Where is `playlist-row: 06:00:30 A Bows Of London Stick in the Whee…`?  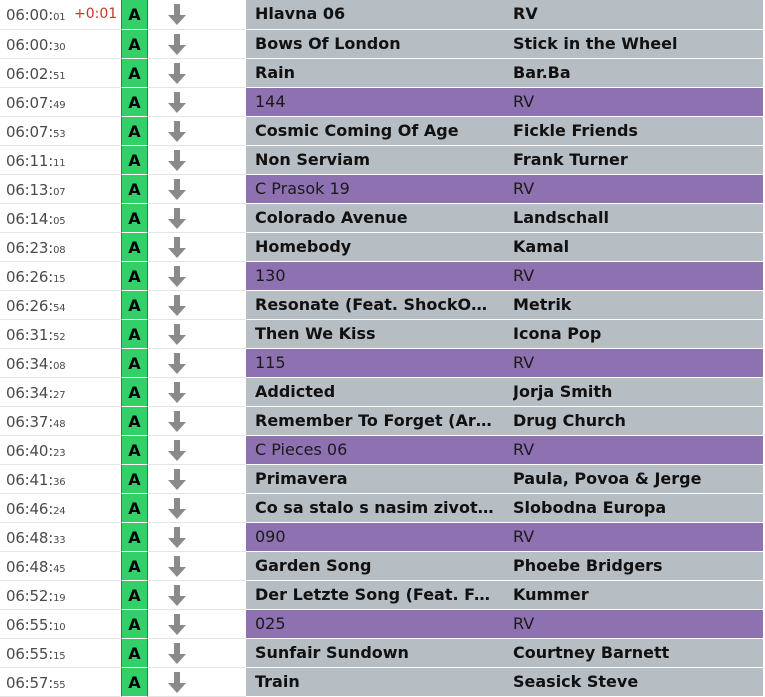 playlist-row: 06:00:30 A Bows Of London Stick in the Whee… is located at coordinates (382, 44).